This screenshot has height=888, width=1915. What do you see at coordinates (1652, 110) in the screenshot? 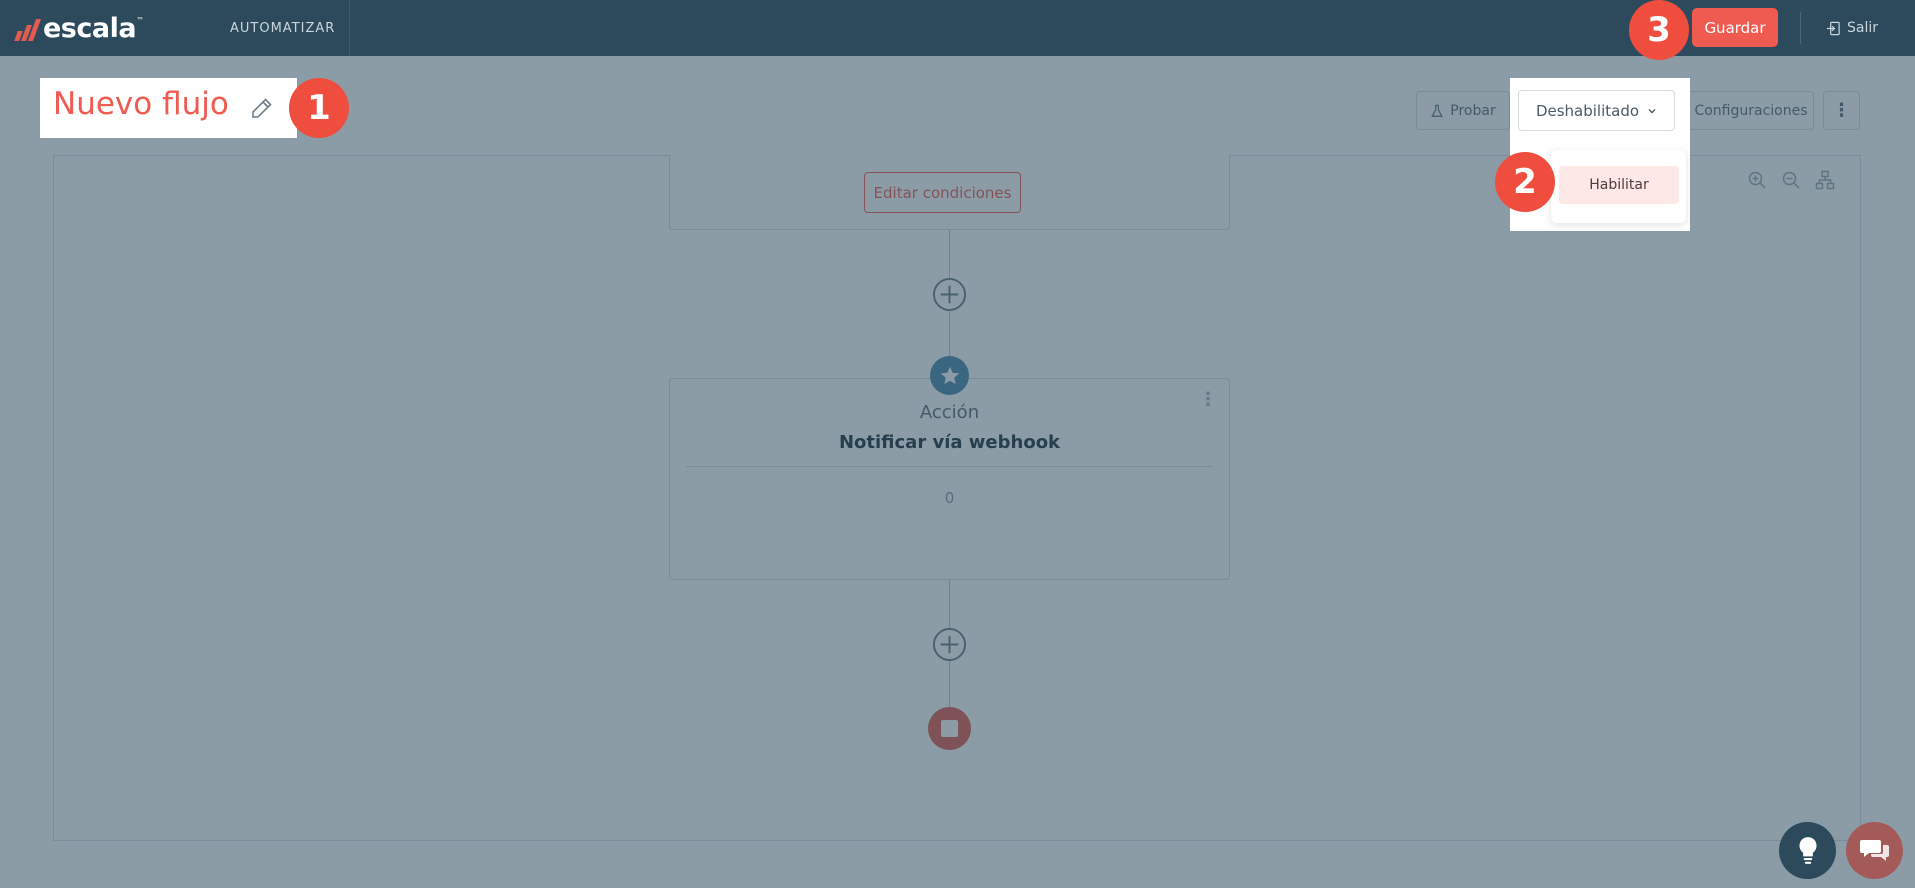
I see `chevron-down-icon` at bounding box center [1652, 110].